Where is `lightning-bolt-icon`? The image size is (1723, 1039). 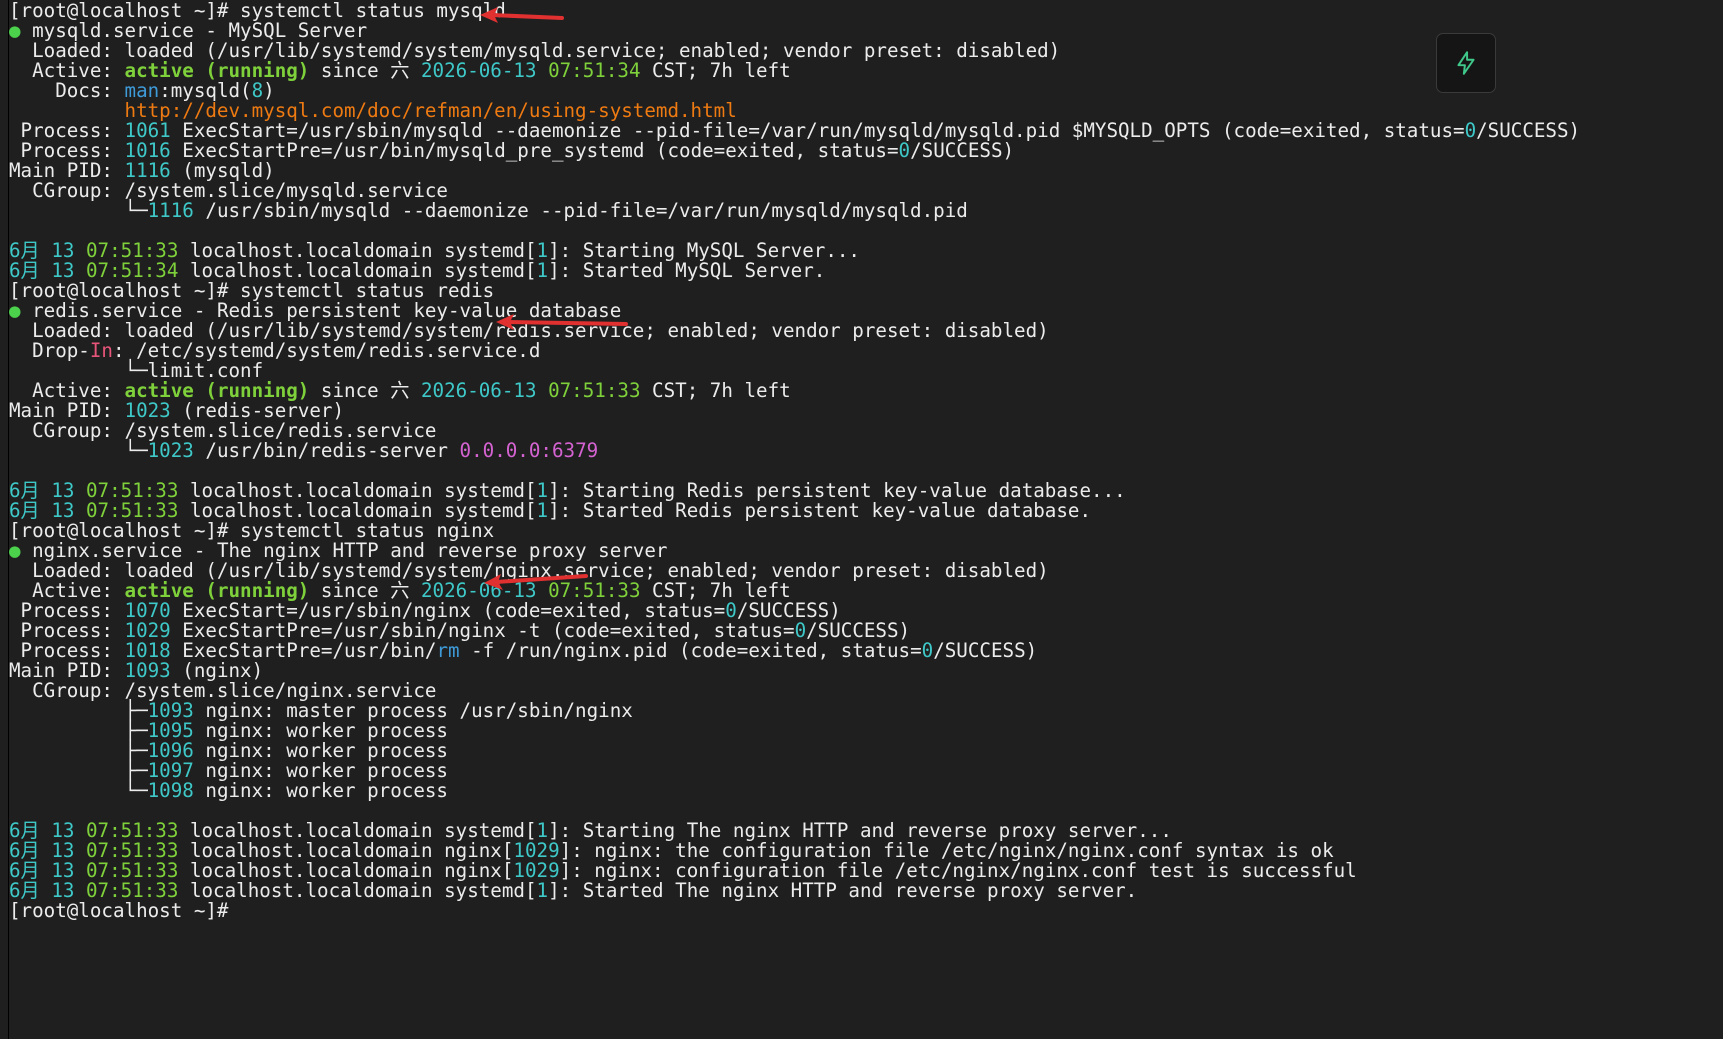 lightning-bolt-icon is located at coordinates (1466, 63).